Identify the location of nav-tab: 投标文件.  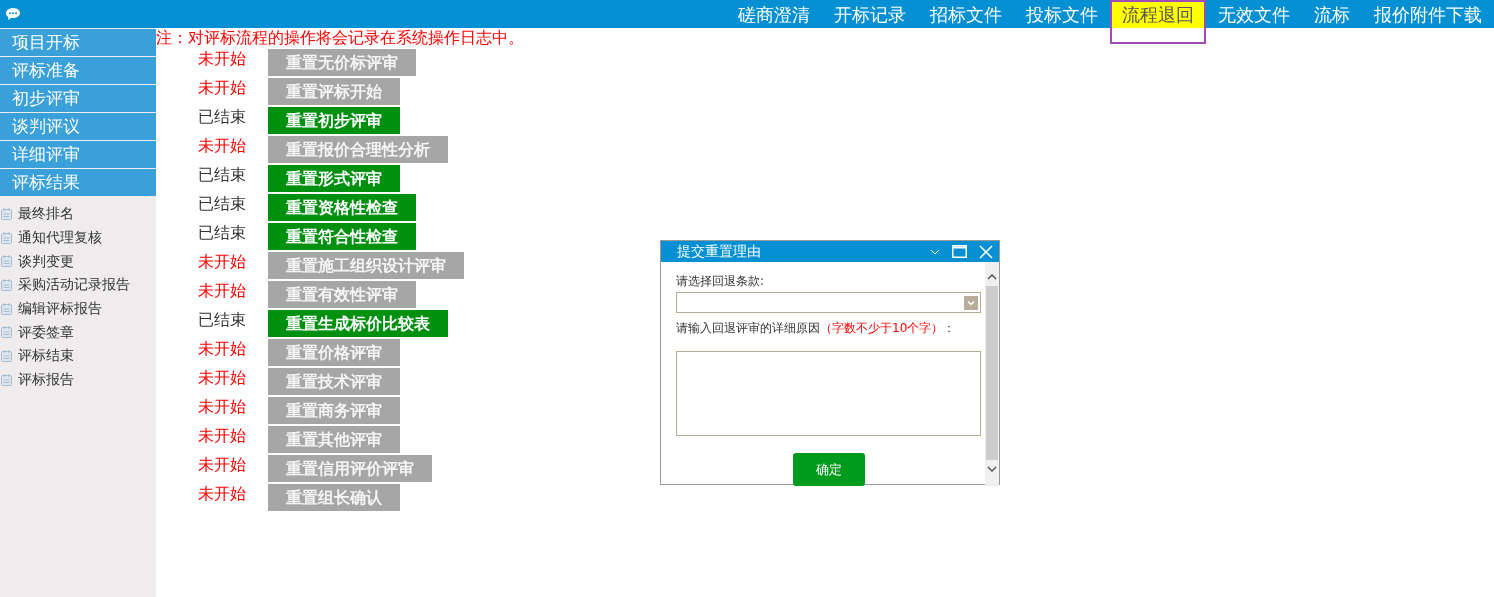
(1062, 14).